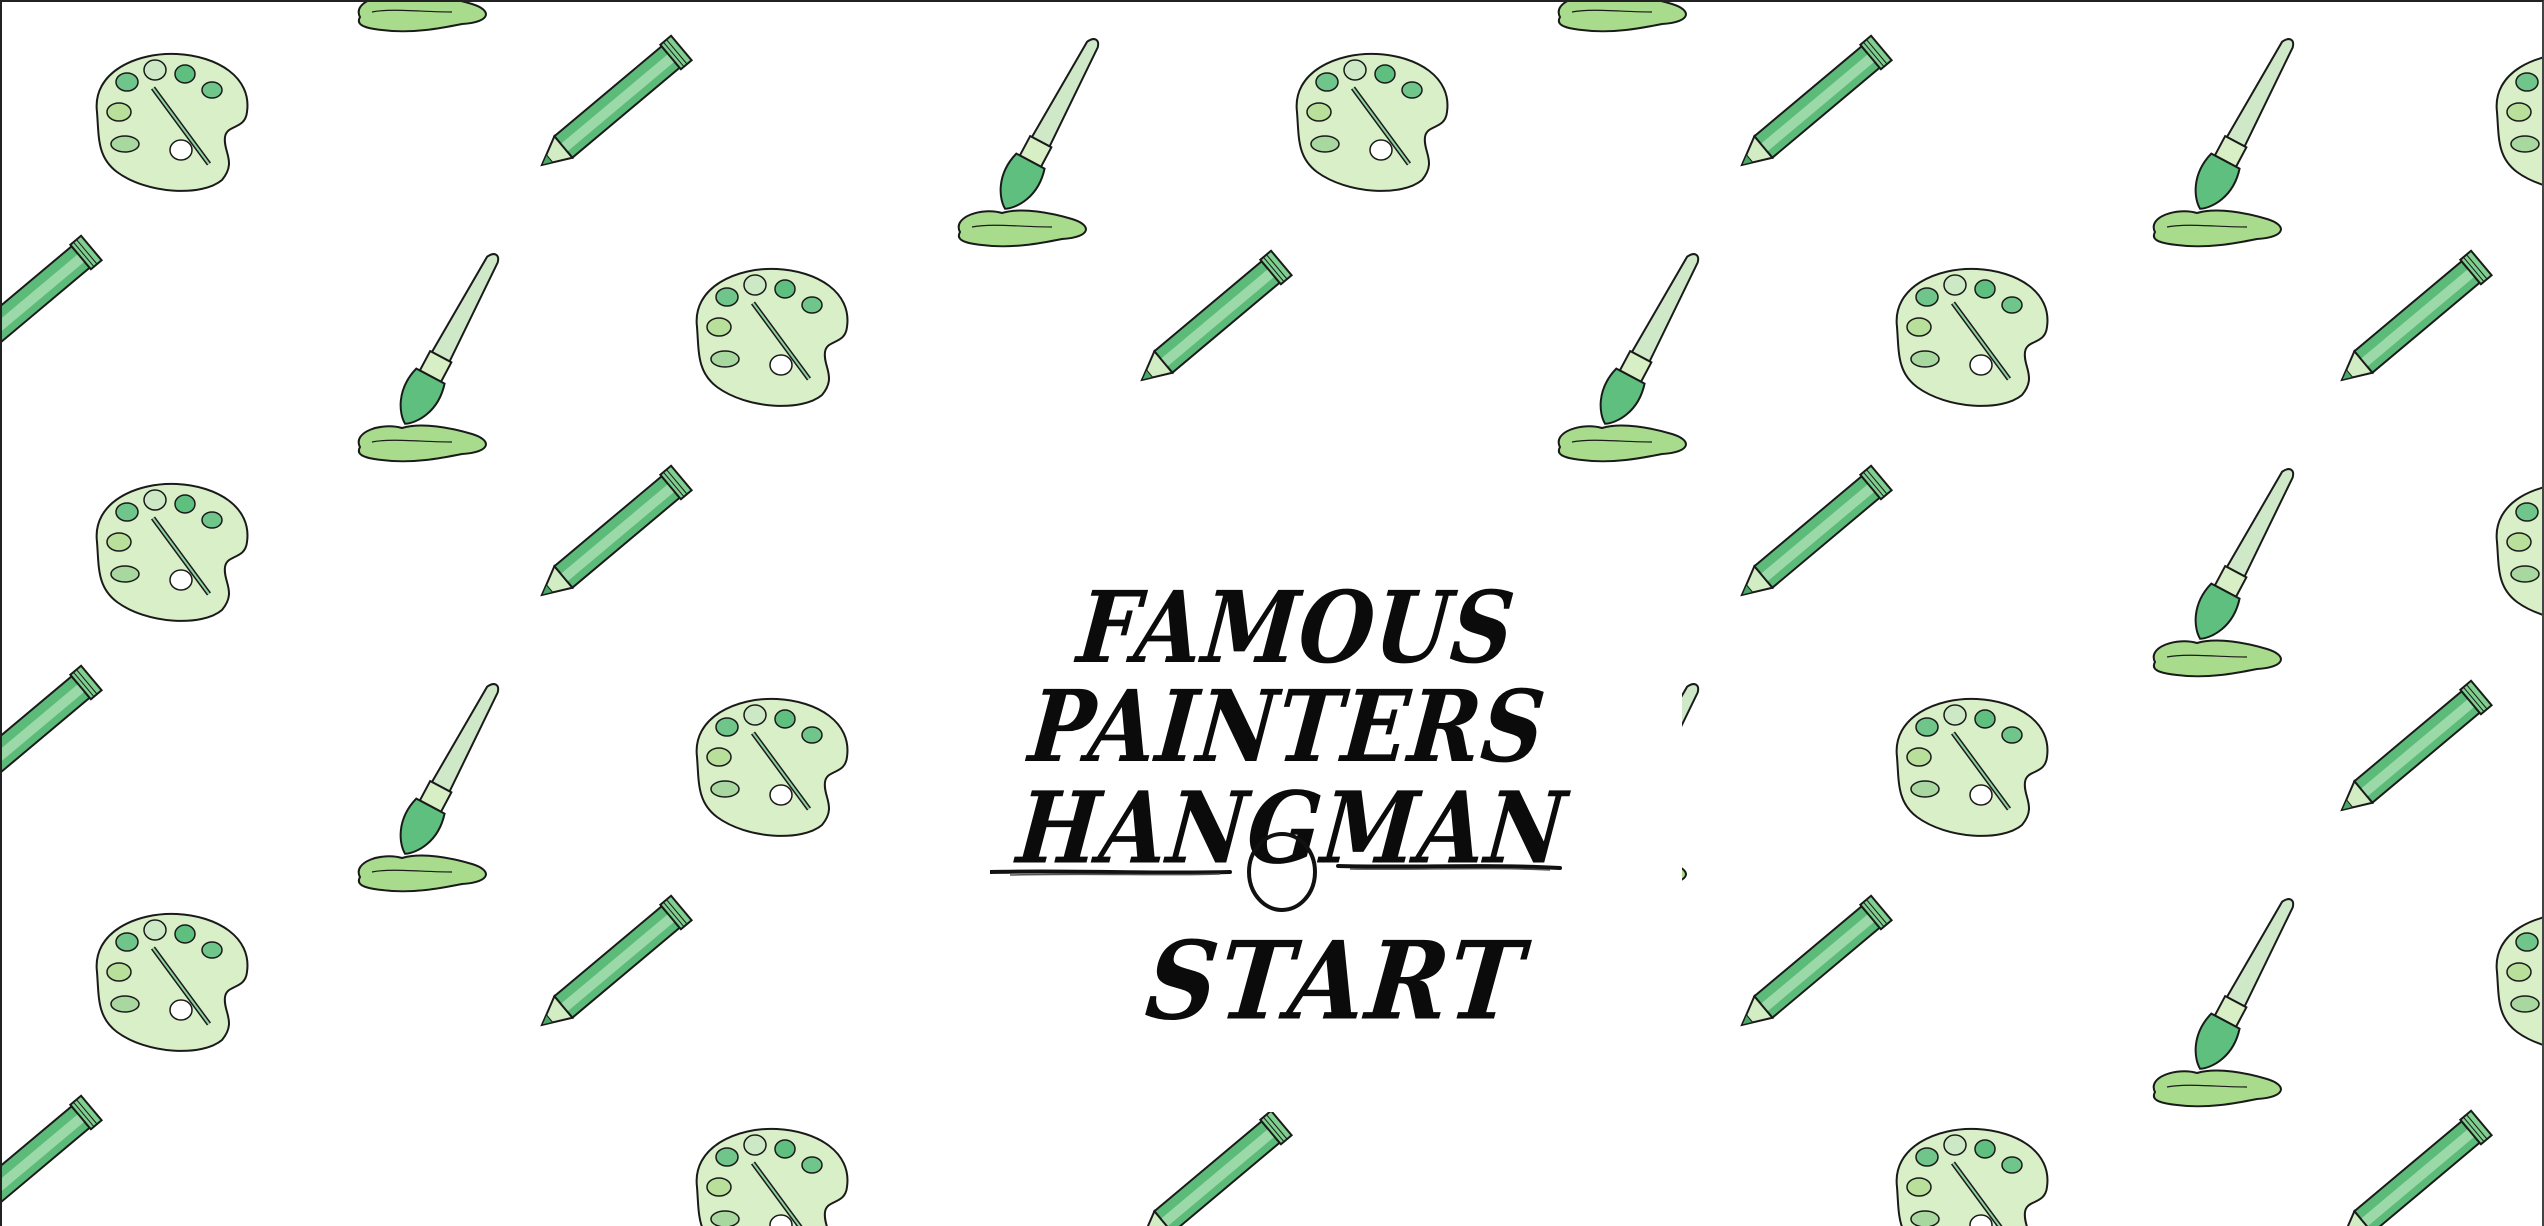  Describe the element at coordinates (1012, 1057) in the screenshot. I see `panel-notch` at that location.